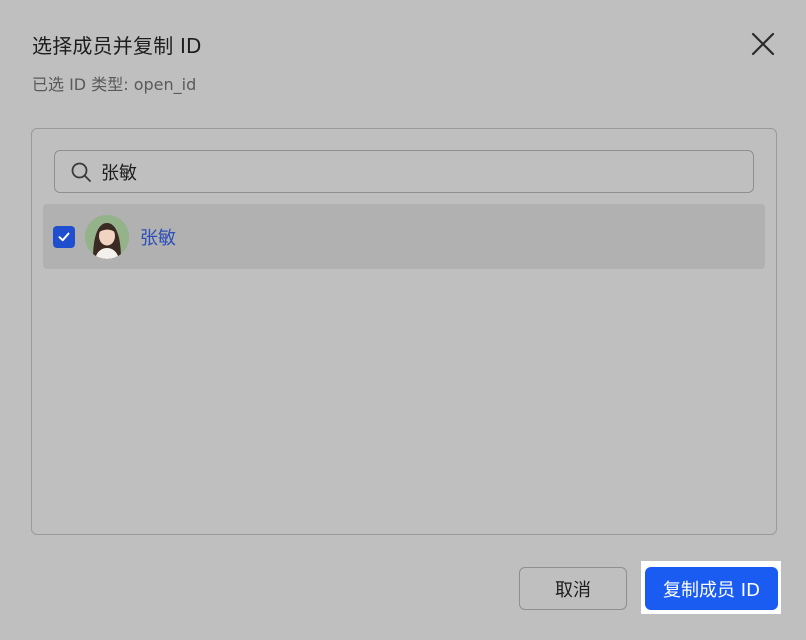 This screenshot has height=640, width=806. What do you see at coordinates (158, 238) in the screenshot?
I see `member-name: 张敏` at bounding box center [158, 238].